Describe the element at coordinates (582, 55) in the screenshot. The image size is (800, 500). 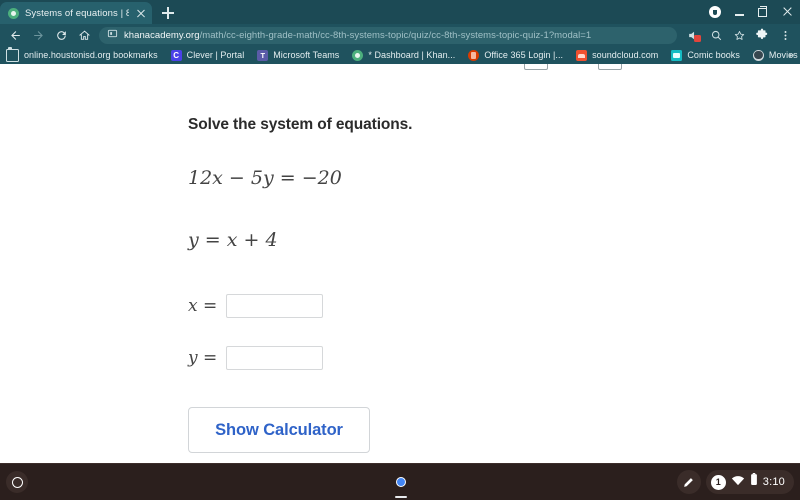
I see `soundcloud-icon` at that location.